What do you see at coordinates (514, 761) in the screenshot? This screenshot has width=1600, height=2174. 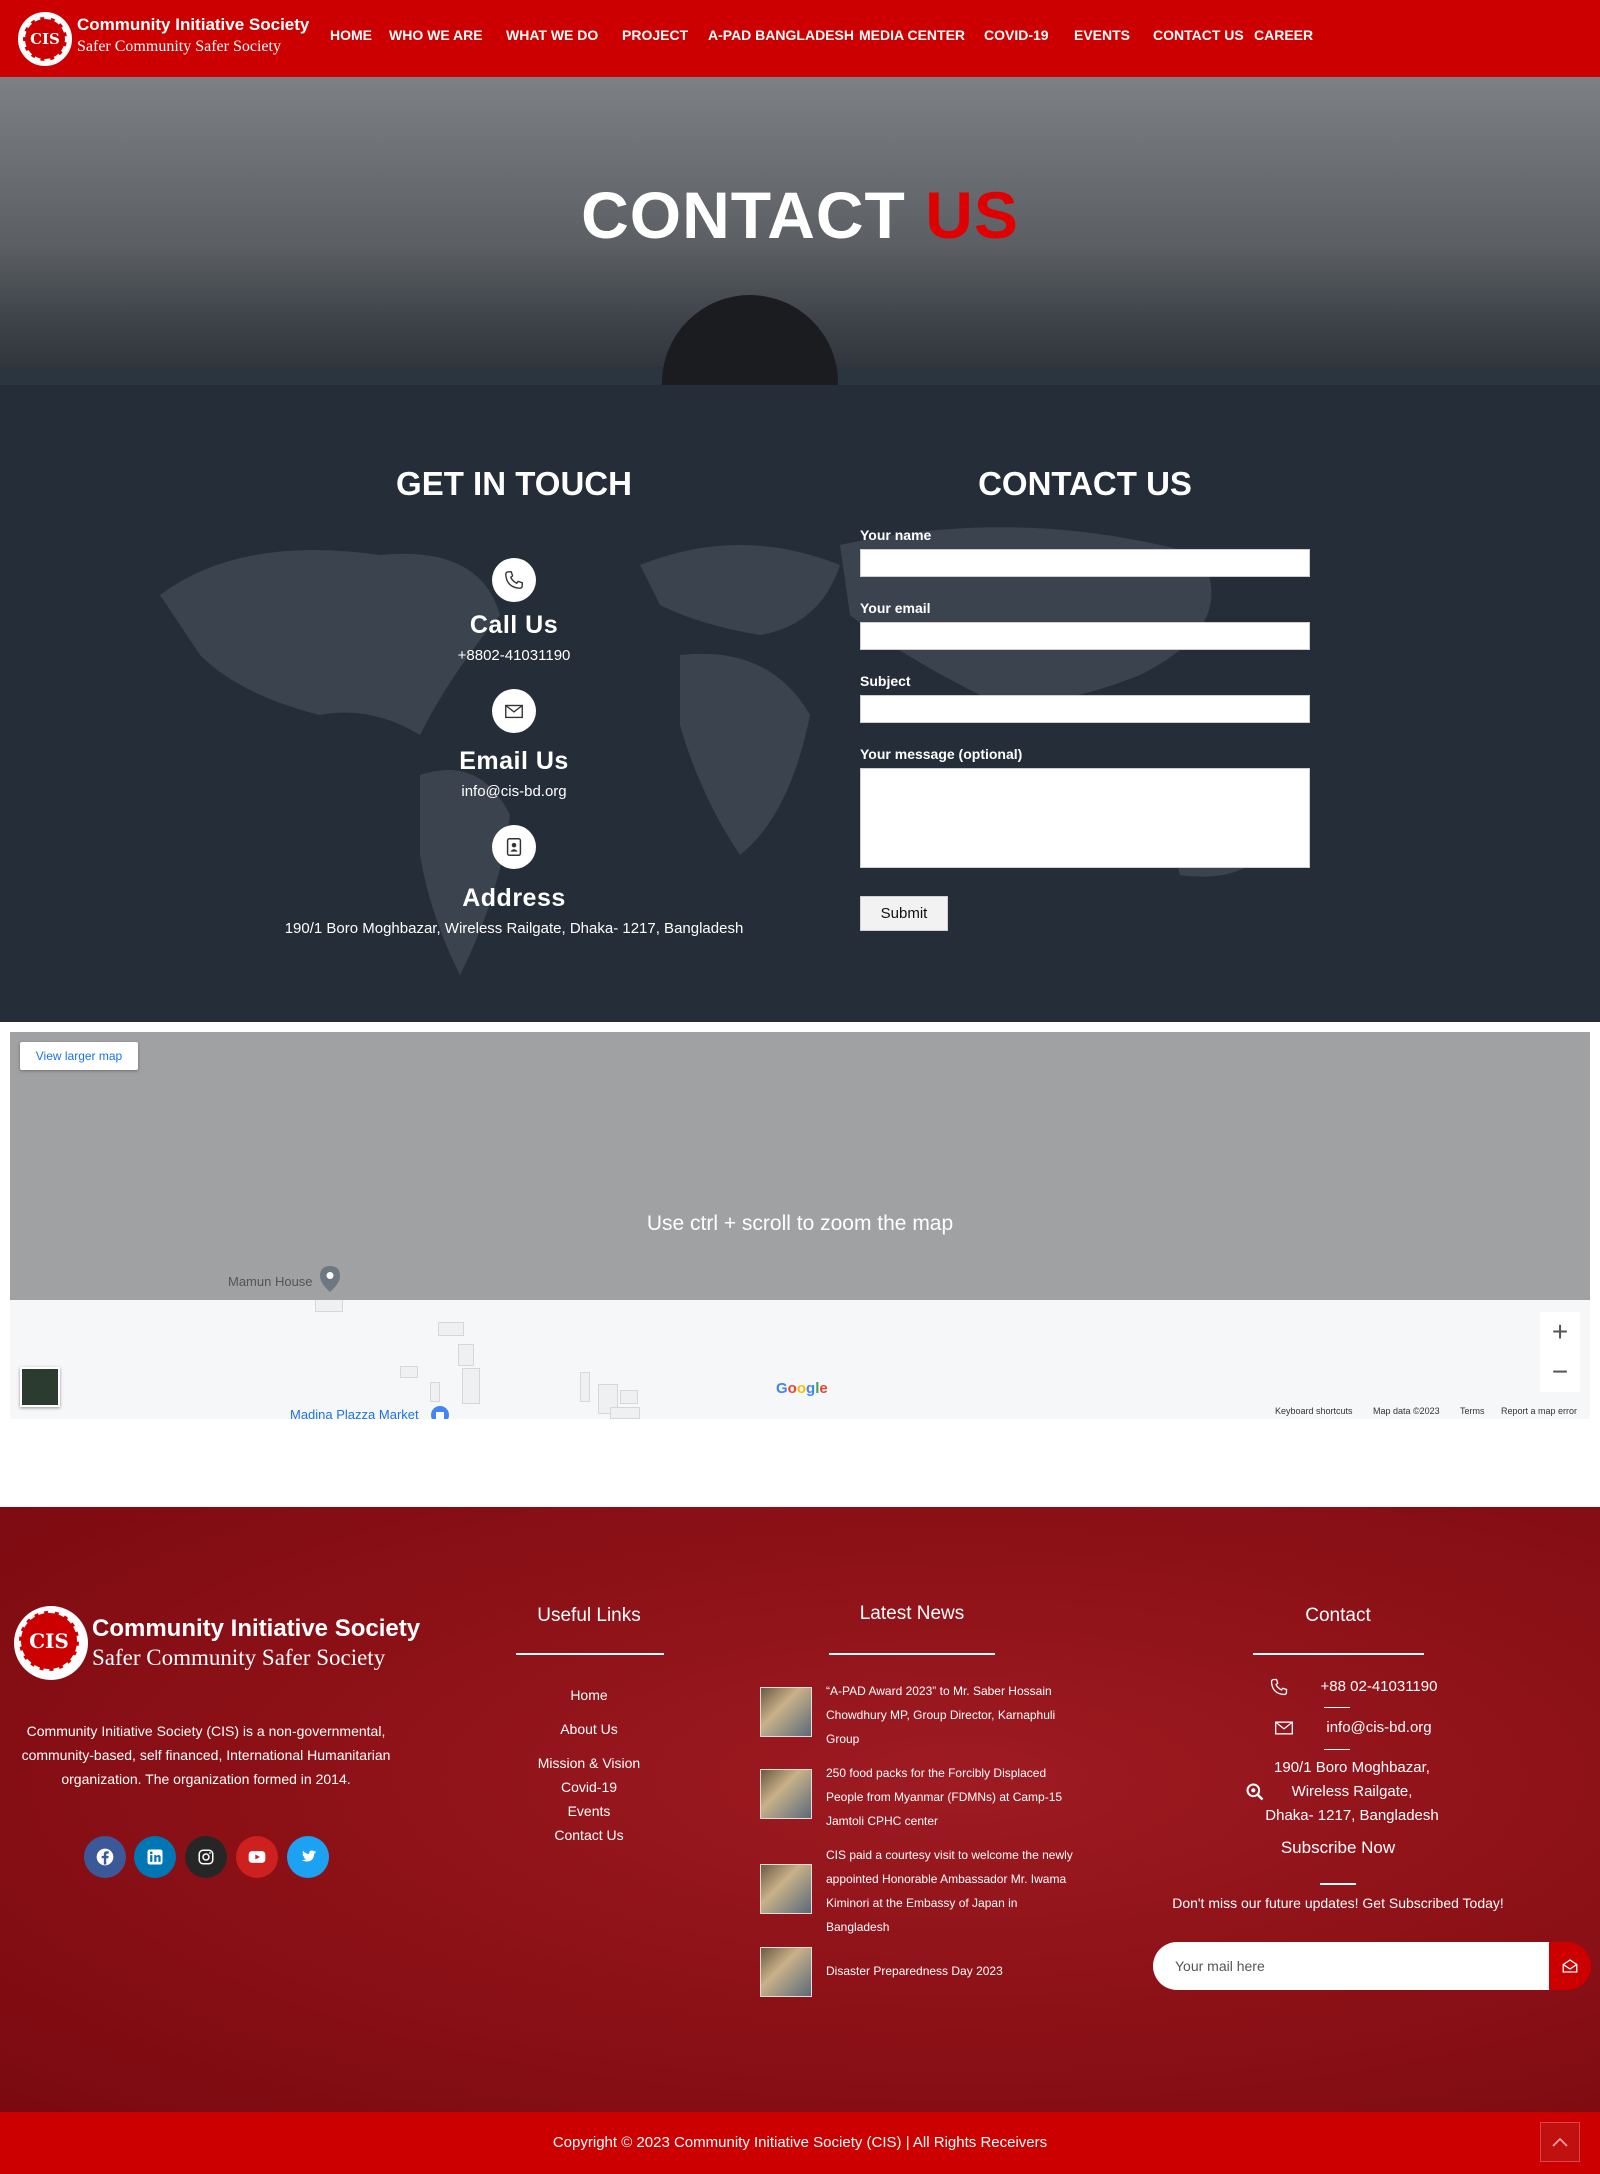 I see `email-label: Email Us` at bounding box center [514, 761].